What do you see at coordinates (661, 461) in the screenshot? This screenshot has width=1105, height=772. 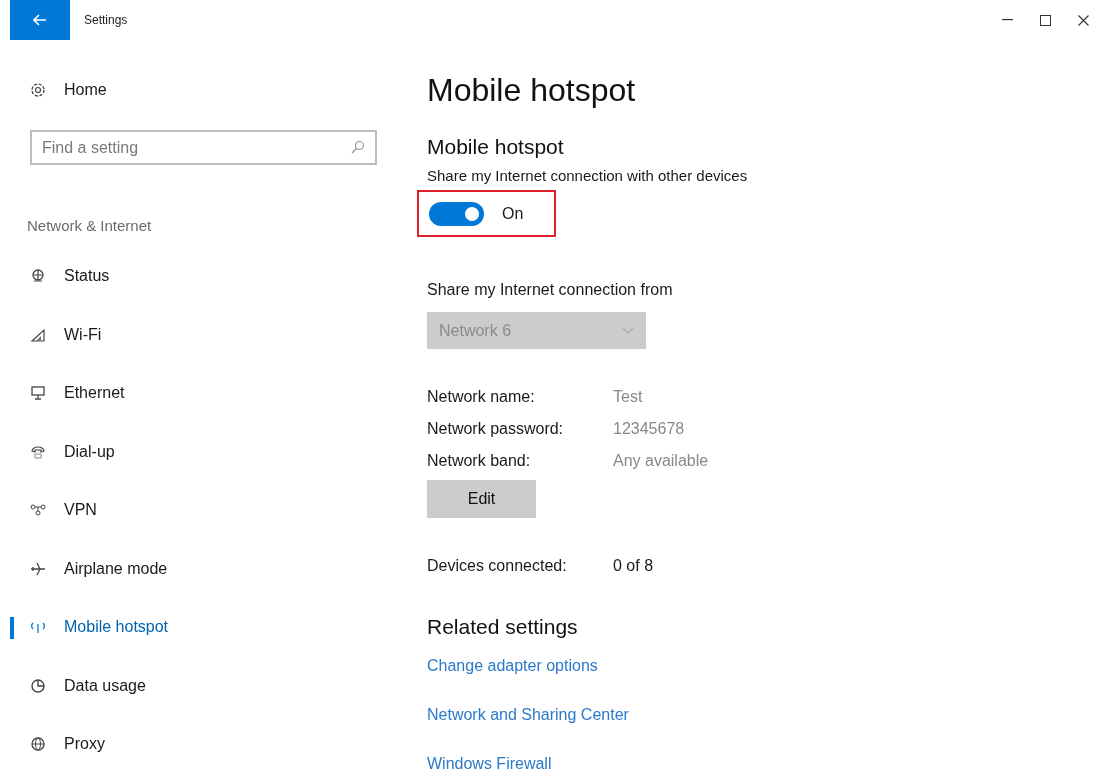 I see `field-value: Any available` at bounding box center [661, 461].